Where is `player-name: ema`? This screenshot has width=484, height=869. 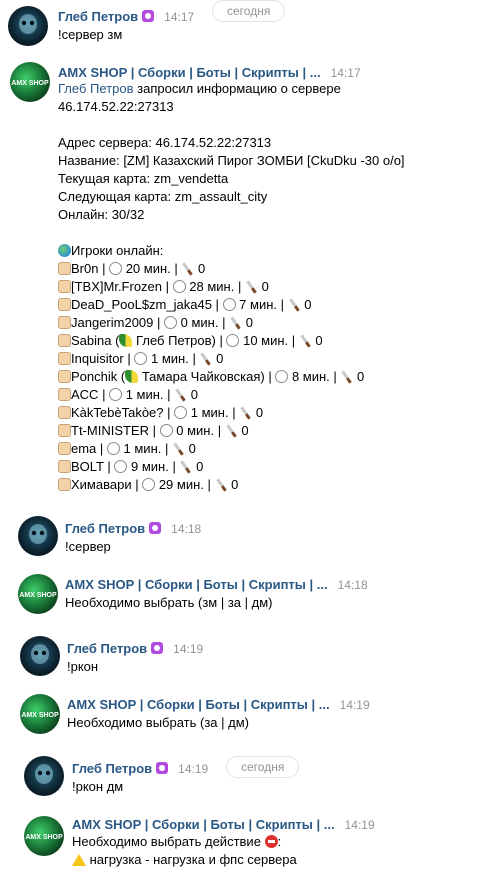
player-name: ema is located at coordinates (84, 448).